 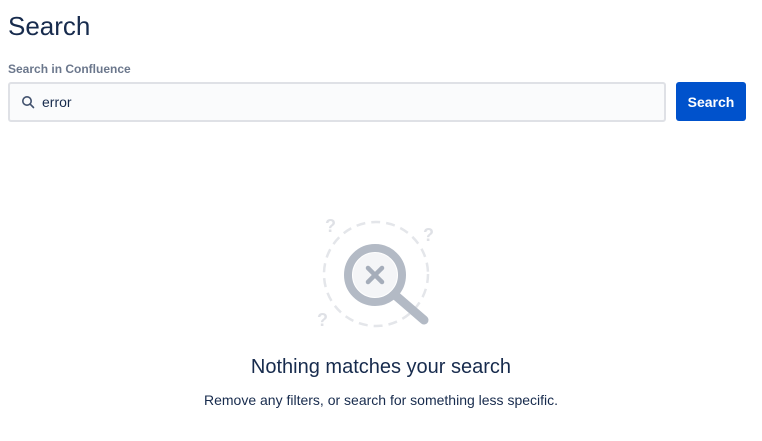 I want to click on search-icon, so click(x=28, y=102).